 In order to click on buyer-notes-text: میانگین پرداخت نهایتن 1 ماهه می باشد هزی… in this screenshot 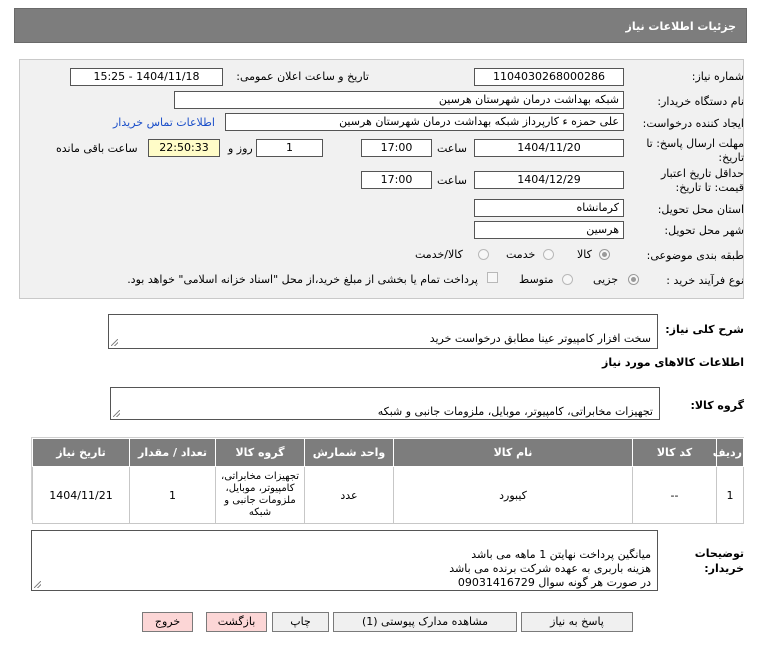, I will do `click(550, 568)`.